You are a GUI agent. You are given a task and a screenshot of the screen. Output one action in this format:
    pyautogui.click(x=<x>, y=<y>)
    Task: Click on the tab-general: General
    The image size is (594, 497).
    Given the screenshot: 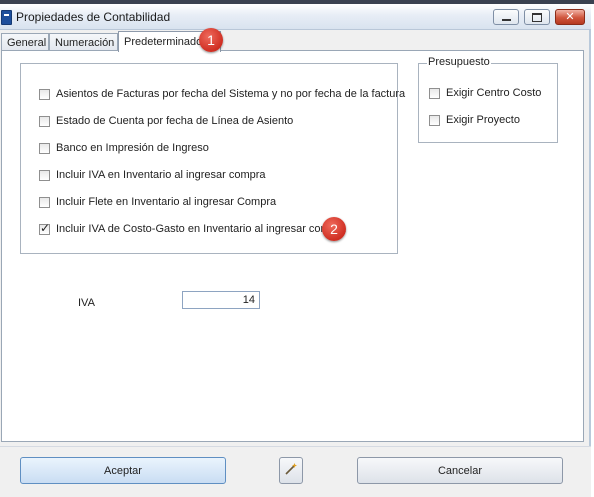 What is the action you would take?
    pyautogui.click(x=25, y=42)
    